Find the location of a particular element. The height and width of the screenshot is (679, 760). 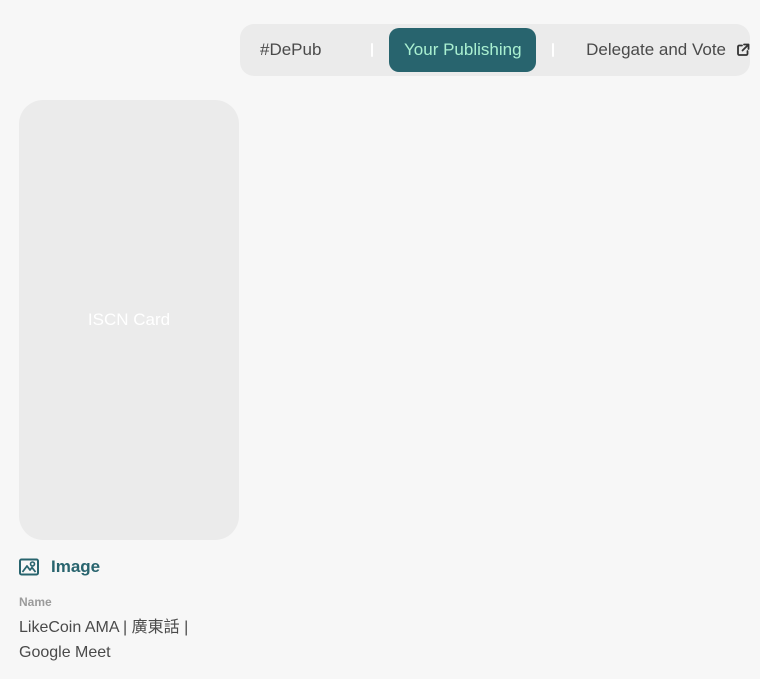

nav-depub-link: #DePub is located at coordinates (290, 50).